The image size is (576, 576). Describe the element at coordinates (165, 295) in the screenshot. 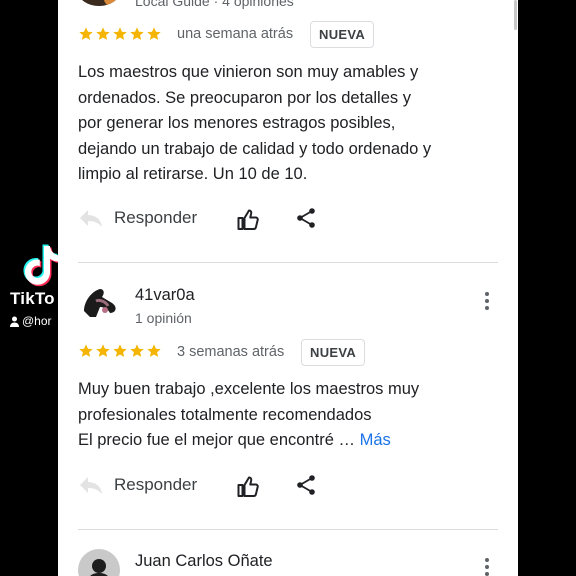

I see `reviewer-name: 41var0a` at that location.